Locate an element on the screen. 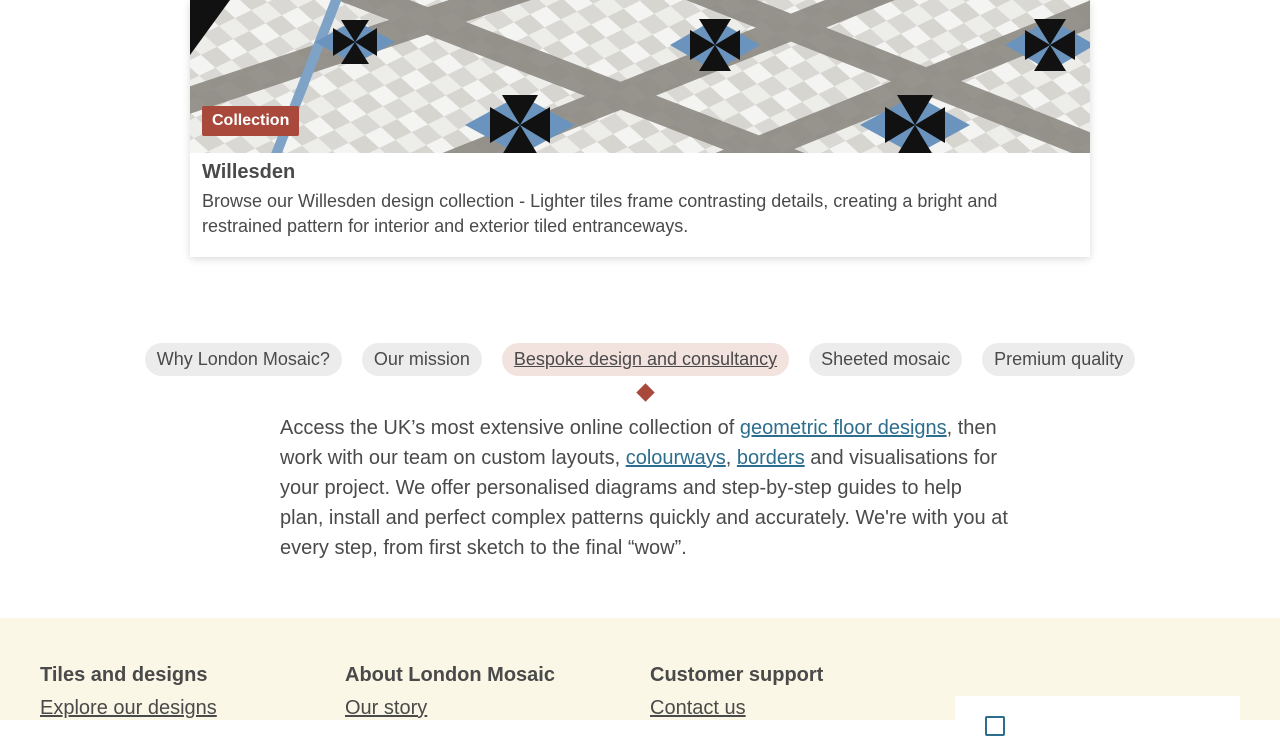 This screenshot has width=1280, height=736. tab-sheeted-mosaic: Sheeted mosaic is located at coordinates (886, 359).